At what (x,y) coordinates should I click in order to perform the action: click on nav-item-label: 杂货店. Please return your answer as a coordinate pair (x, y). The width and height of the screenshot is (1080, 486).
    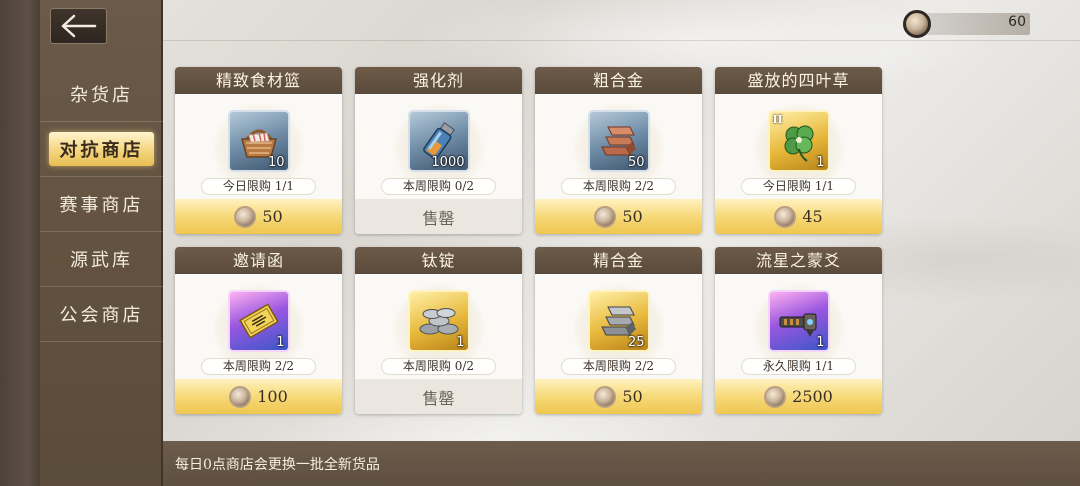
    Looking at the image, I should click on (101, 95).